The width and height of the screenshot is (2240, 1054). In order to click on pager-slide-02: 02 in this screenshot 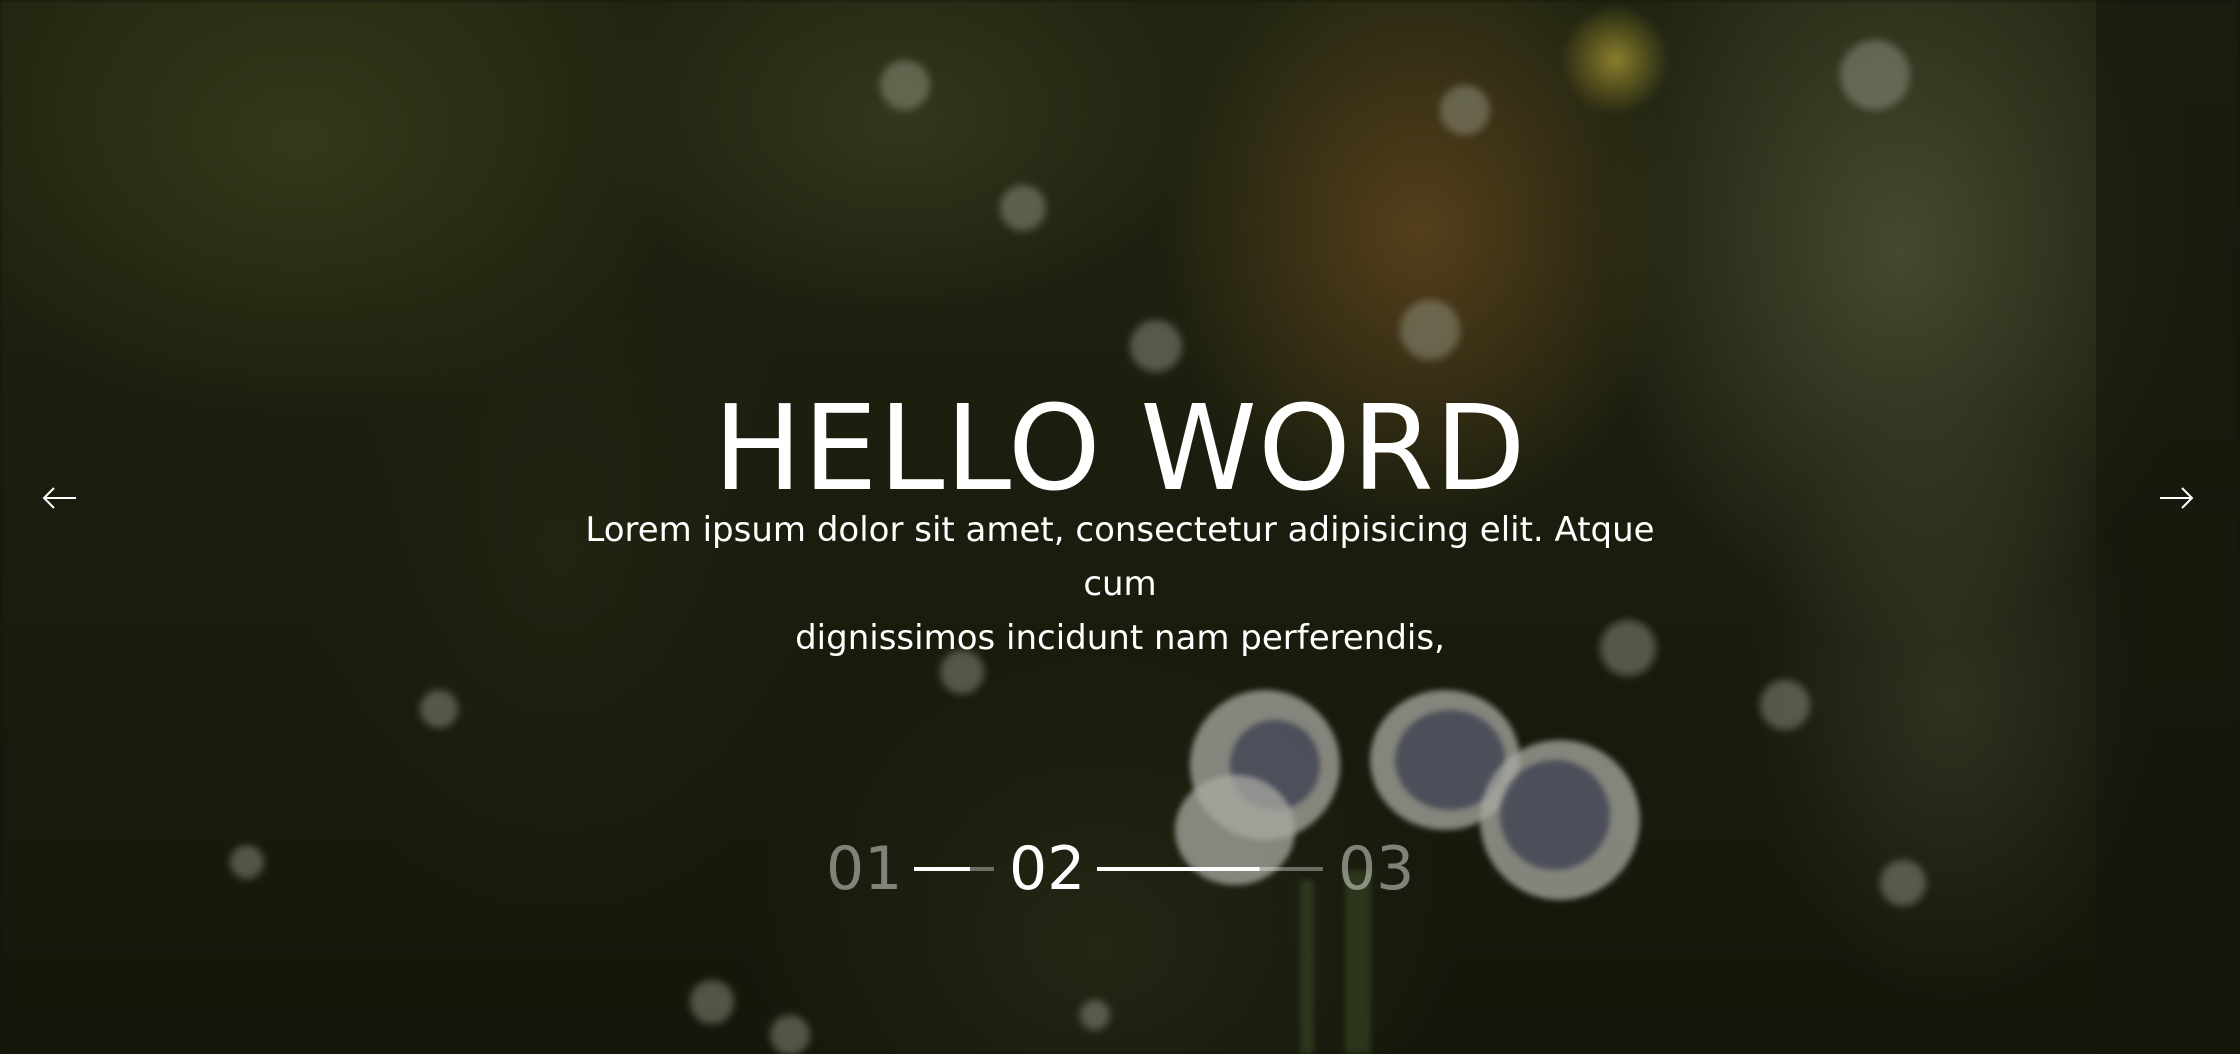, I will do `click(1047, 869)`.